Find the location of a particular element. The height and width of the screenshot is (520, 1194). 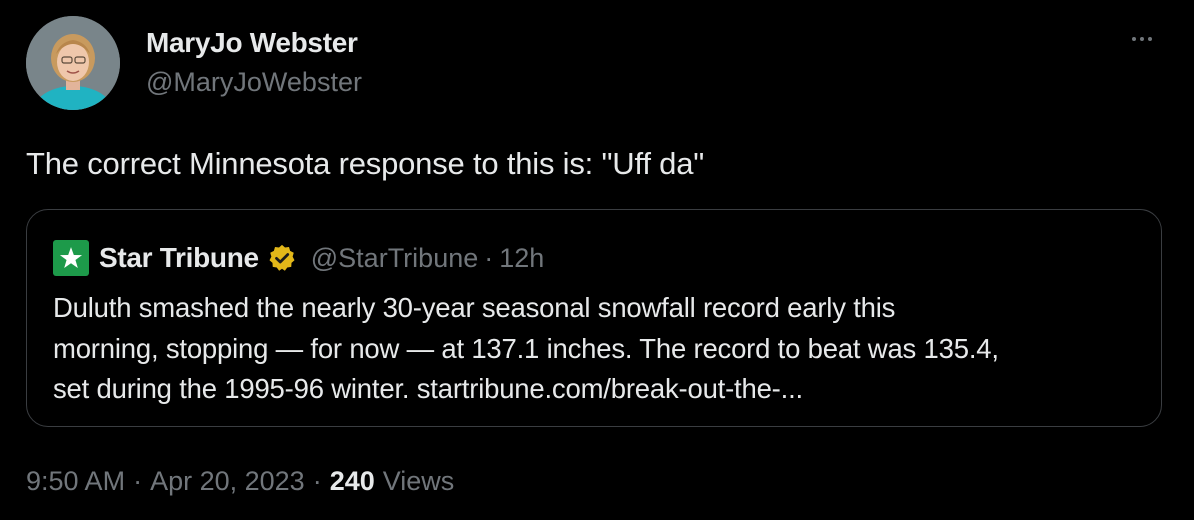

star-tribune-logo-icon is located at coordinates (71, 258).